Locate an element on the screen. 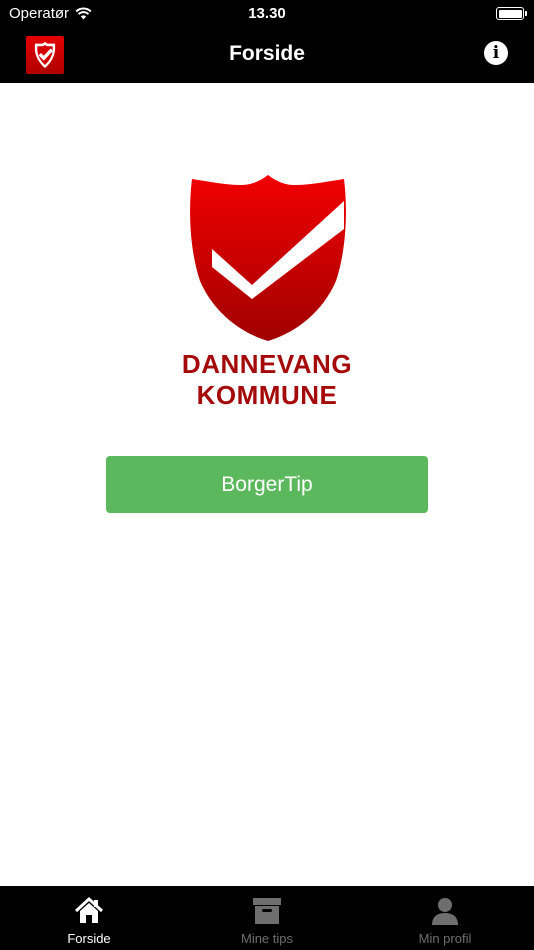 The image size is (534, 950). tab-label: Min profil is located at coordinates (445, 938).